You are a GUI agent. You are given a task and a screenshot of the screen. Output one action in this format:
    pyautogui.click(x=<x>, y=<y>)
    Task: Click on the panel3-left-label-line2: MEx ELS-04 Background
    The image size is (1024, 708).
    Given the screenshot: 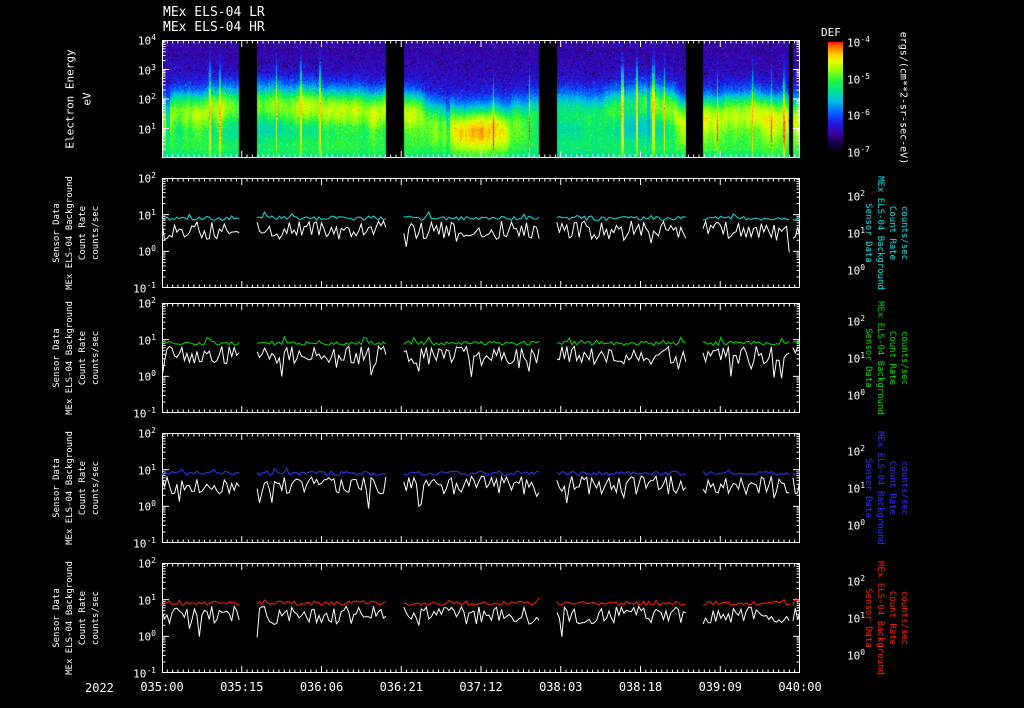 What is the action you would take?
    pyautogui.click(x=70, y=488)
    